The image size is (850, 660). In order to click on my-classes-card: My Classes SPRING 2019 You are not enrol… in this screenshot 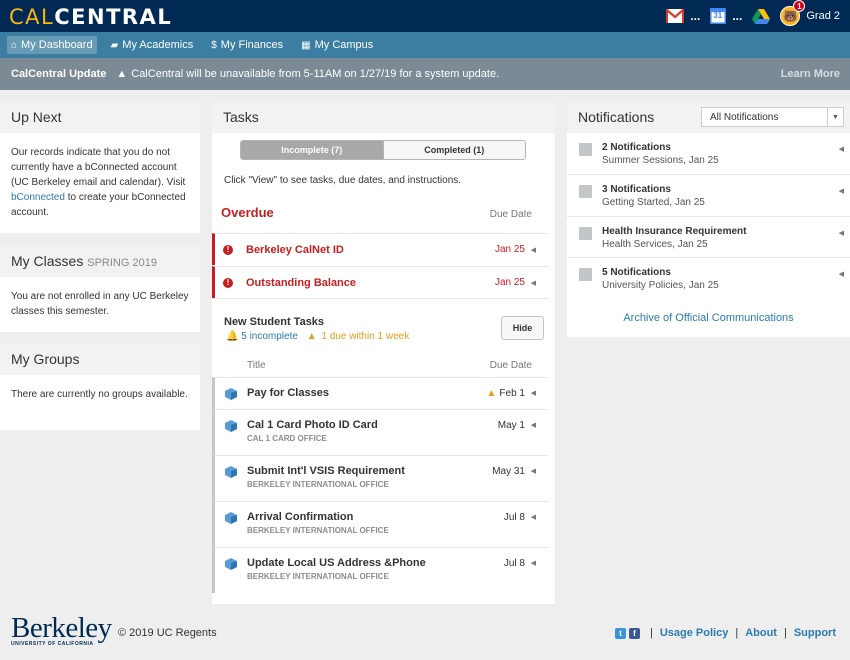, I will do `click(100, 289)`.